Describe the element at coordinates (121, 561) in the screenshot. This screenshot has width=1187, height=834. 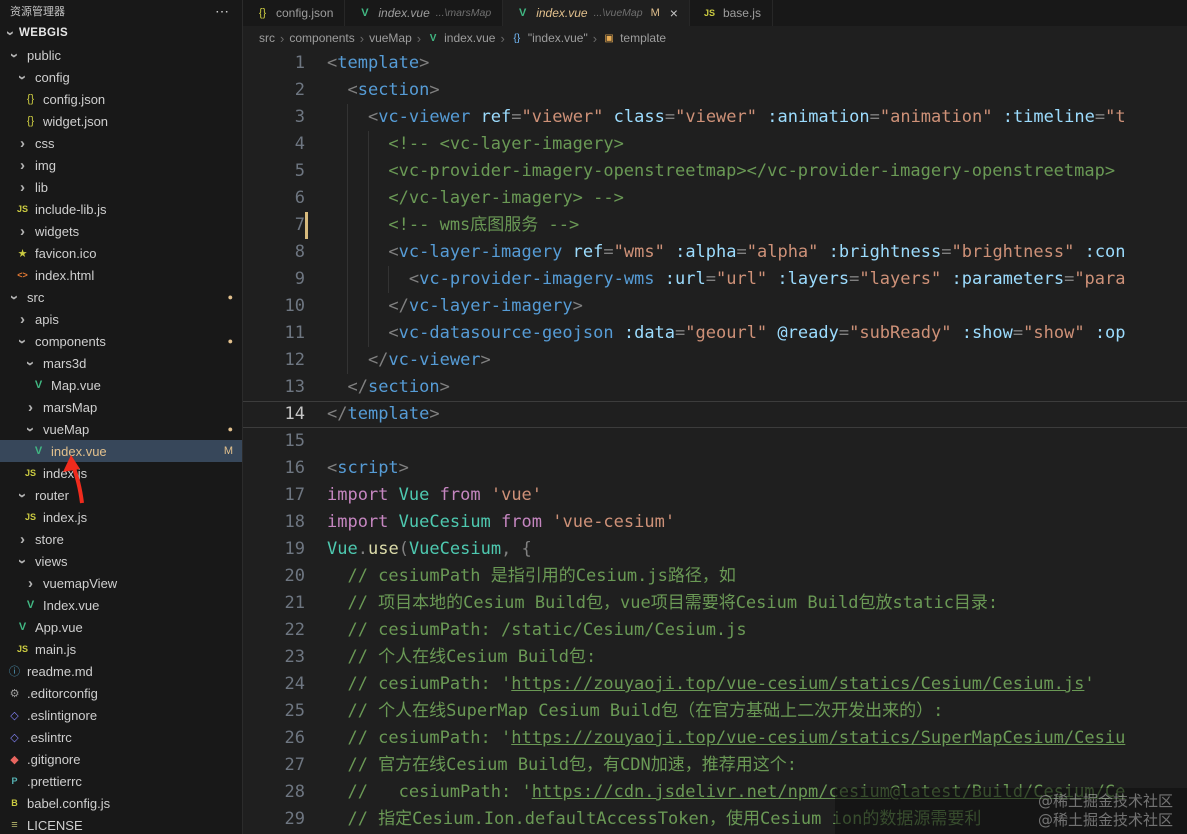
I see `tree-item-views: › views` at that location.